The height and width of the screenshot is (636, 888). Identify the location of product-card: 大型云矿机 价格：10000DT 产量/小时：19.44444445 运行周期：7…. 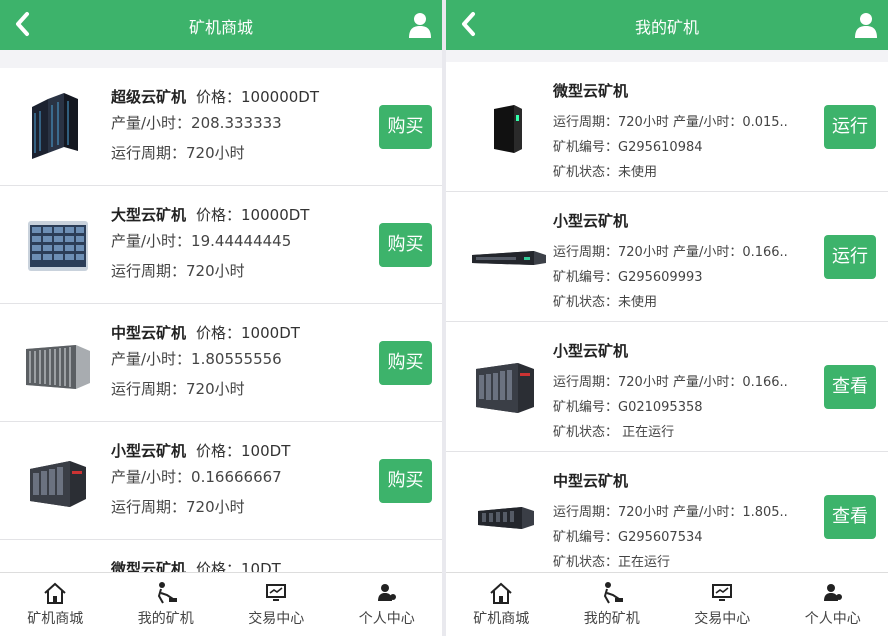
(221, 245).